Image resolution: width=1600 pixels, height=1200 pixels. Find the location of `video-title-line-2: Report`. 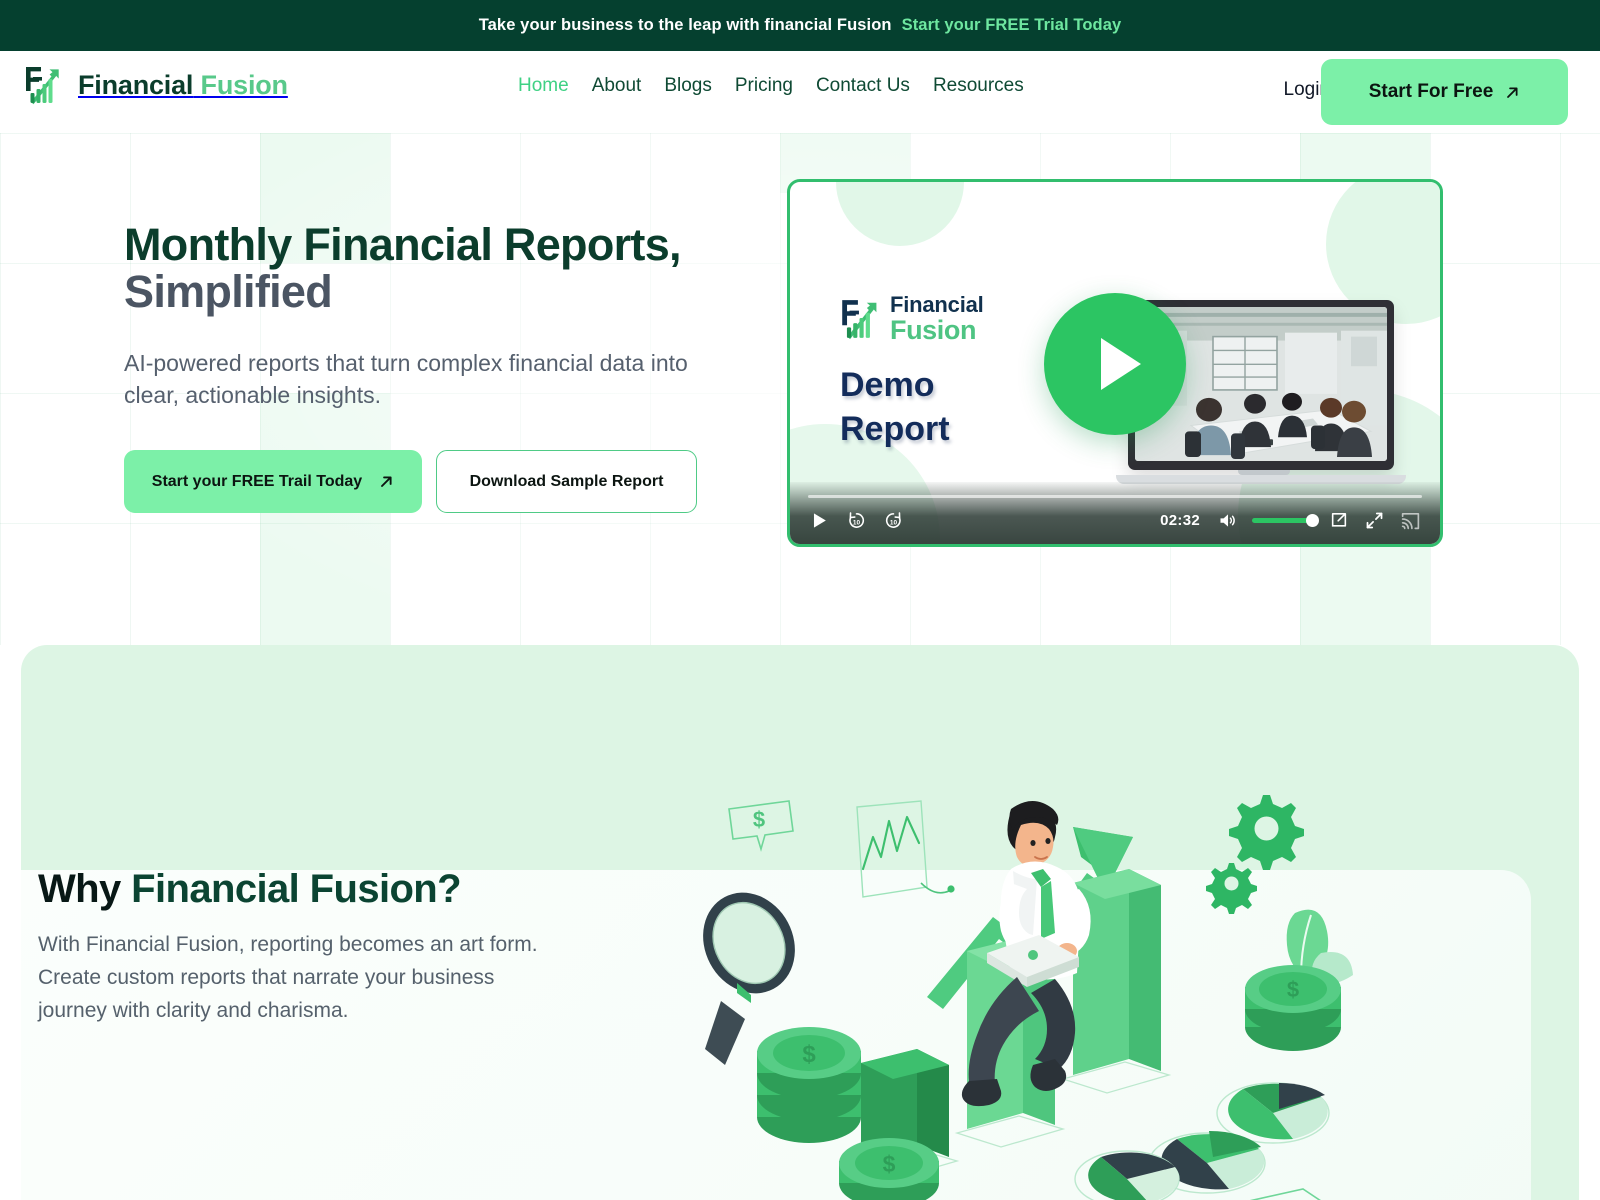

video-title-line-2: Report is located at coordinates (895, 428).